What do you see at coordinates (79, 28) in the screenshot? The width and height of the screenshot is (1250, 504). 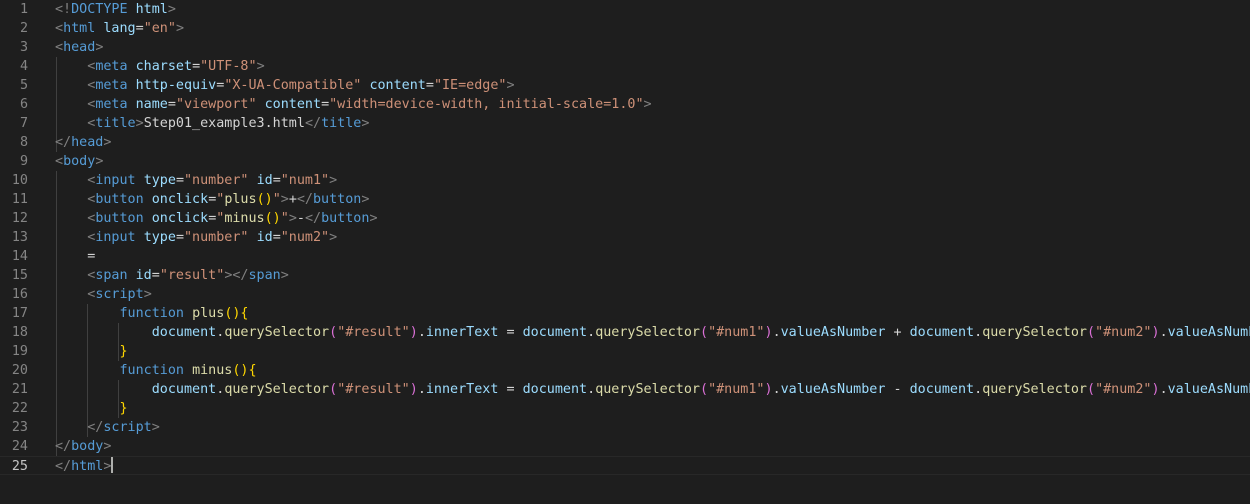 I see `code-token: html` at bounding box center [79, 28].